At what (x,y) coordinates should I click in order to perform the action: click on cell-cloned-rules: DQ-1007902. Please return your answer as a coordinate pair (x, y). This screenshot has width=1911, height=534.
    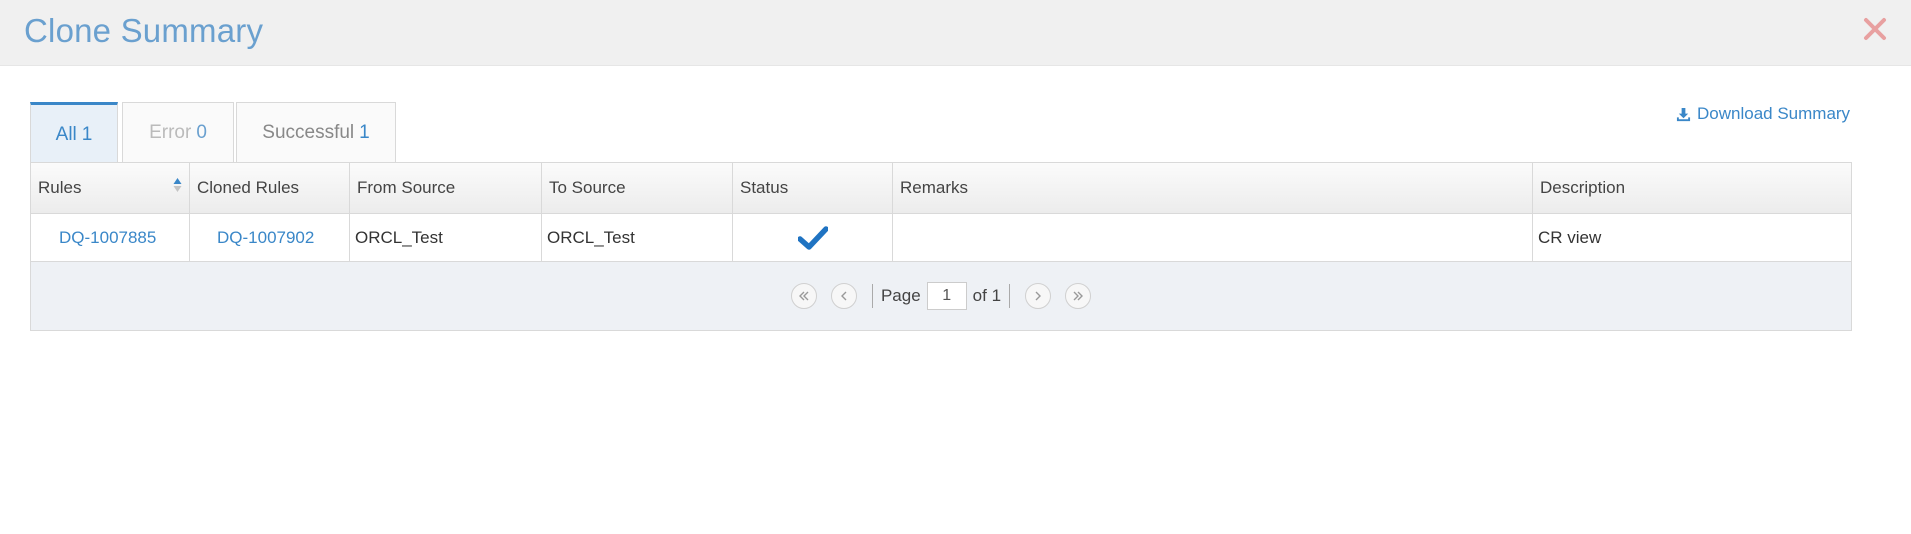
    Looking at the image, I should click on (270, 237).